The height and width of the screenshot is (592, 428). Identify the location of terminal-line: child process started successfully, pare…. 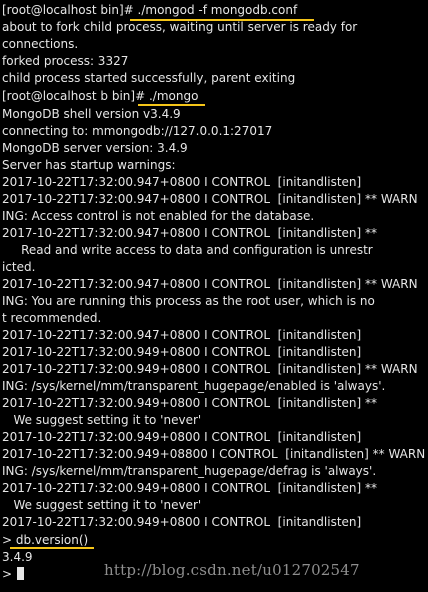
(149, 78).